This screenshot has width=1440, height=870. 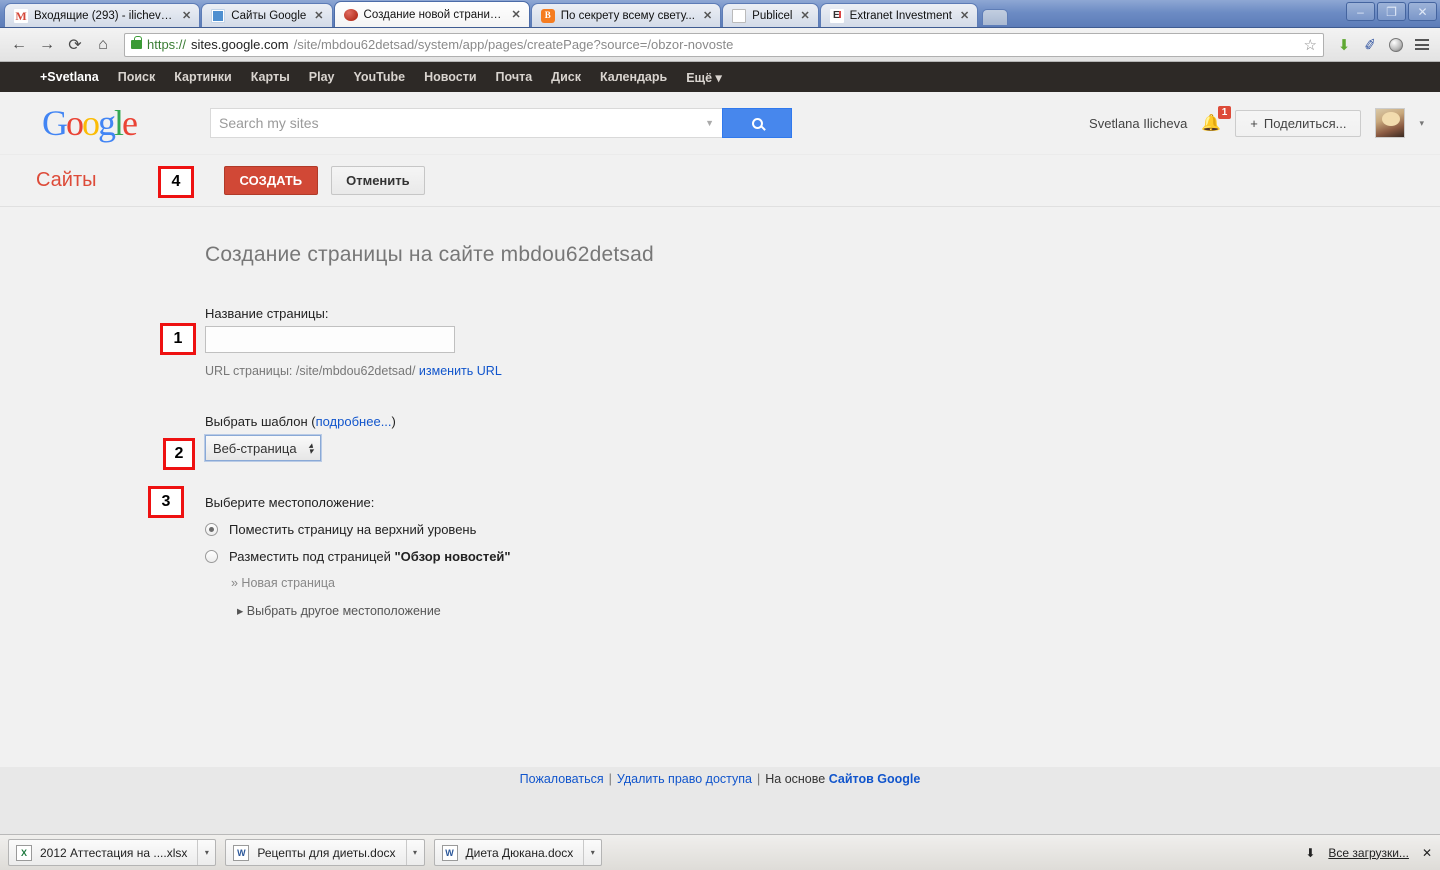 I want to click on bookmark-star-icon: ☆, so click(x=1311, y=45).